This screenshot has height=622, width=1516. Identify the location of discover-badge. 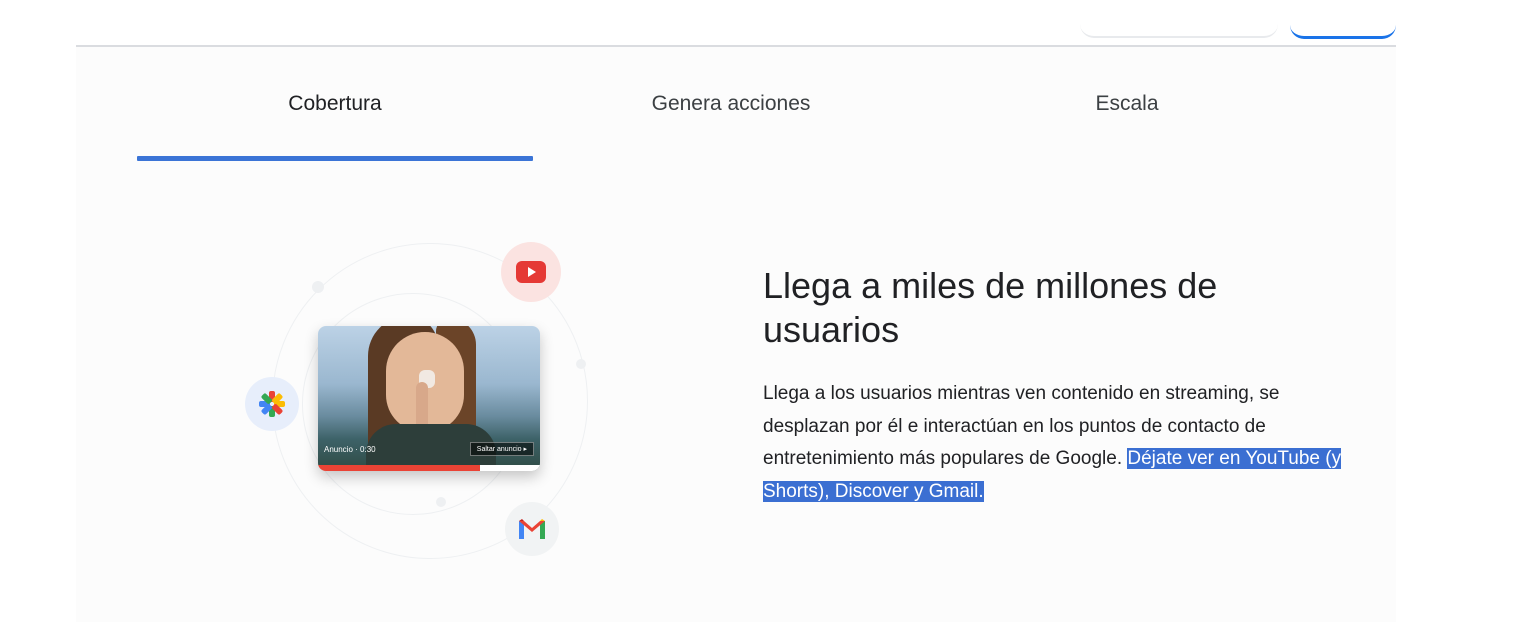
(272, 404).